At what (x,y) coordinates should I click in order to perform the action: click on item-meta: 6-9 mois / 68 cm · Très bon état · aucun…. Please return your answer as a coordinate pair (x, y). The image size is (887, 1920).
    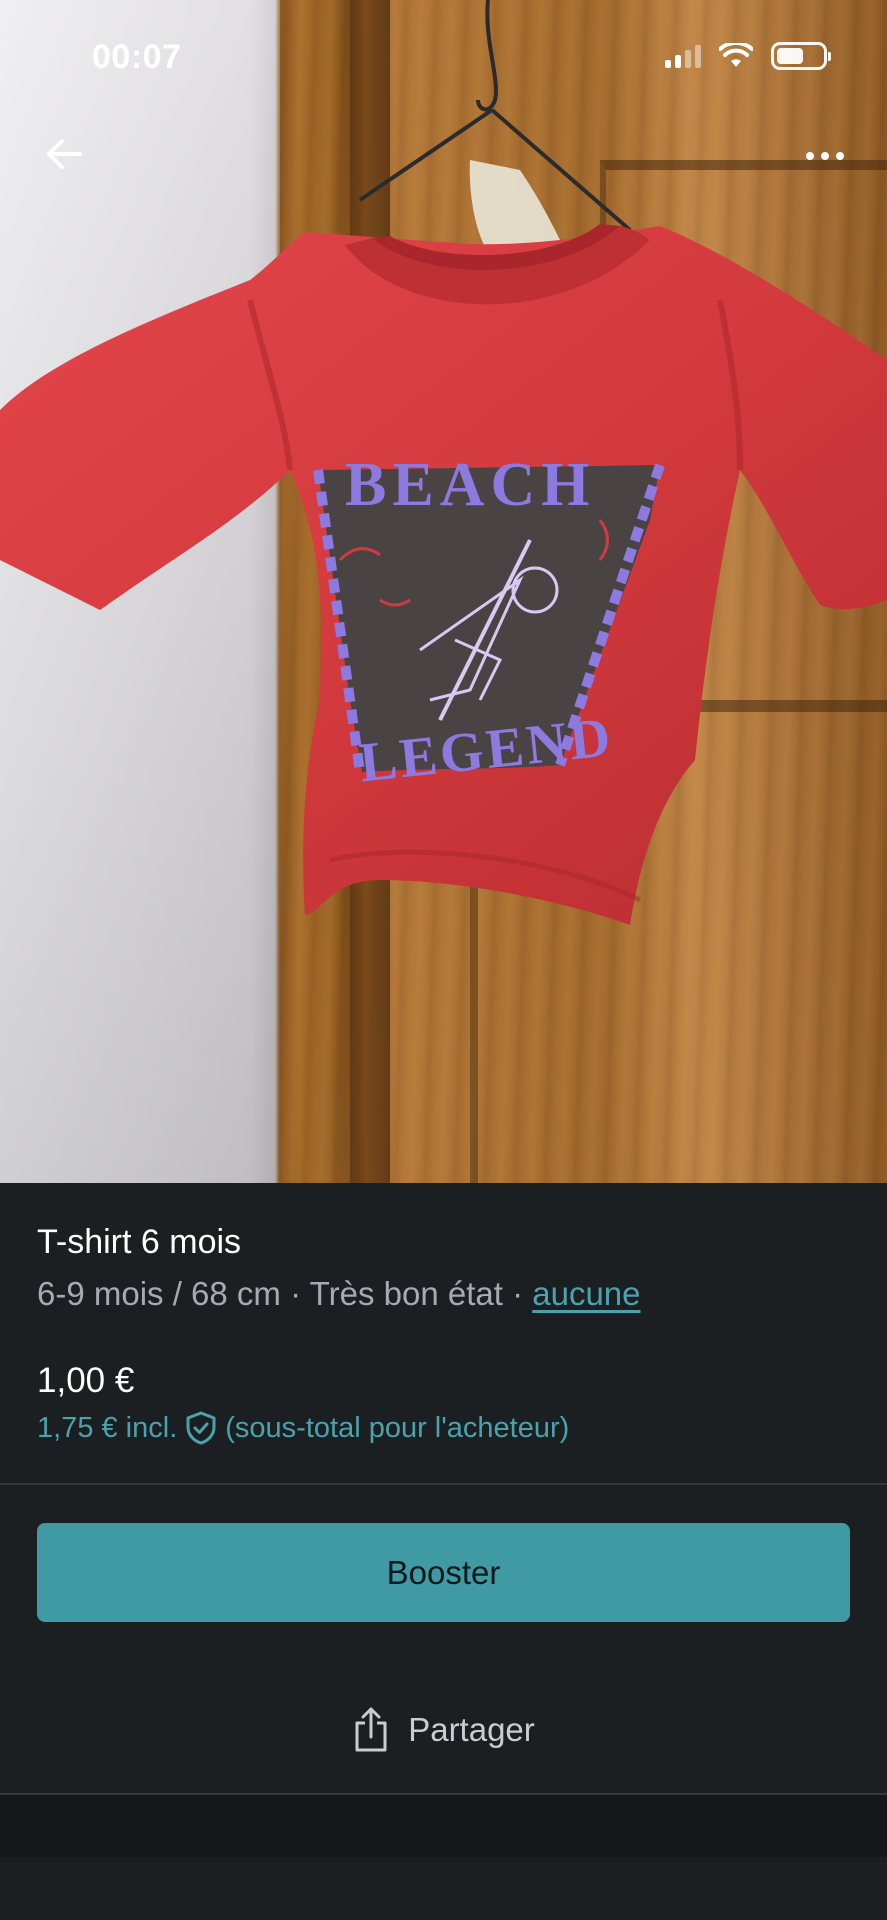
    Looking at the image, I should click on (339, 1294).